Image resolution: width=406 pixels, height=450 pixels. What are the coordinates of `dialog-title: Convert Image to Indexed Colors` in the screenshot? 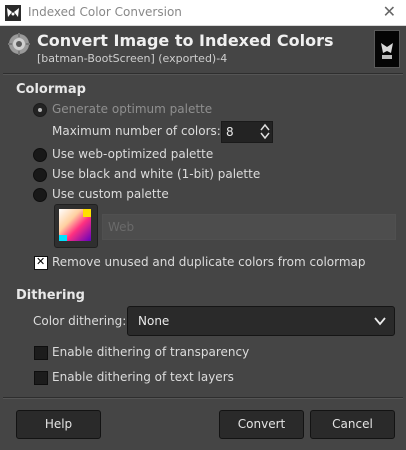 It's located at (185, 40).